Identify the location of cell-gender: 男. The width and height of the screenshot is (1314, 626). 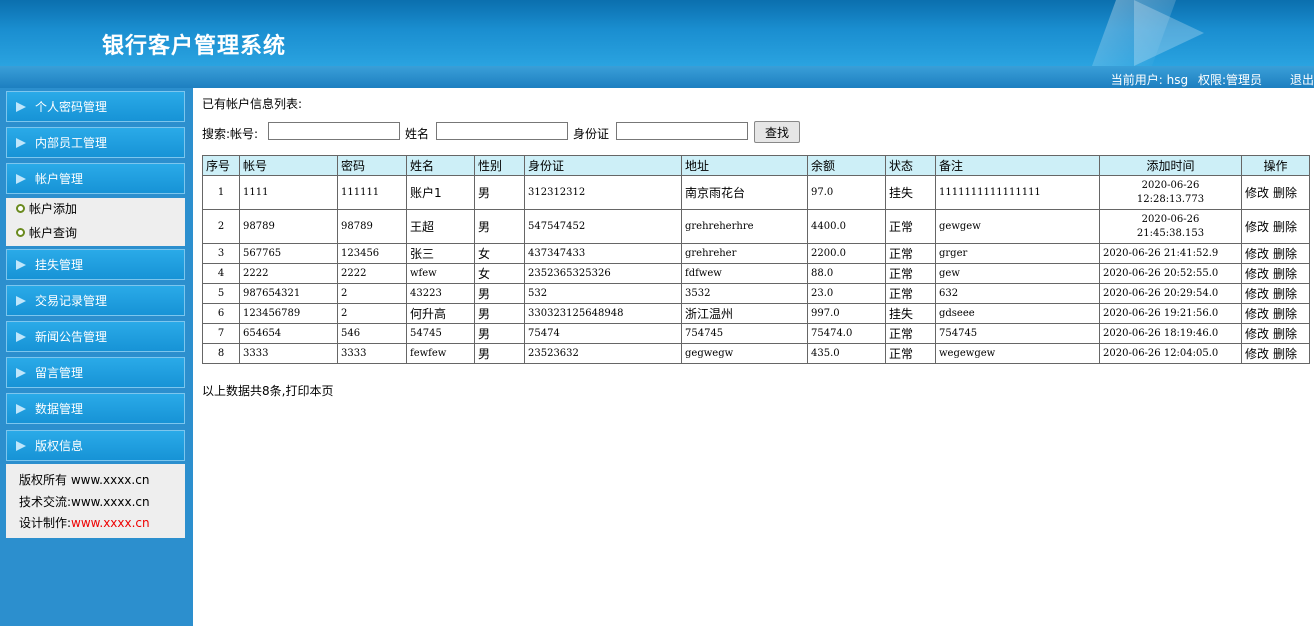
(499, 226).